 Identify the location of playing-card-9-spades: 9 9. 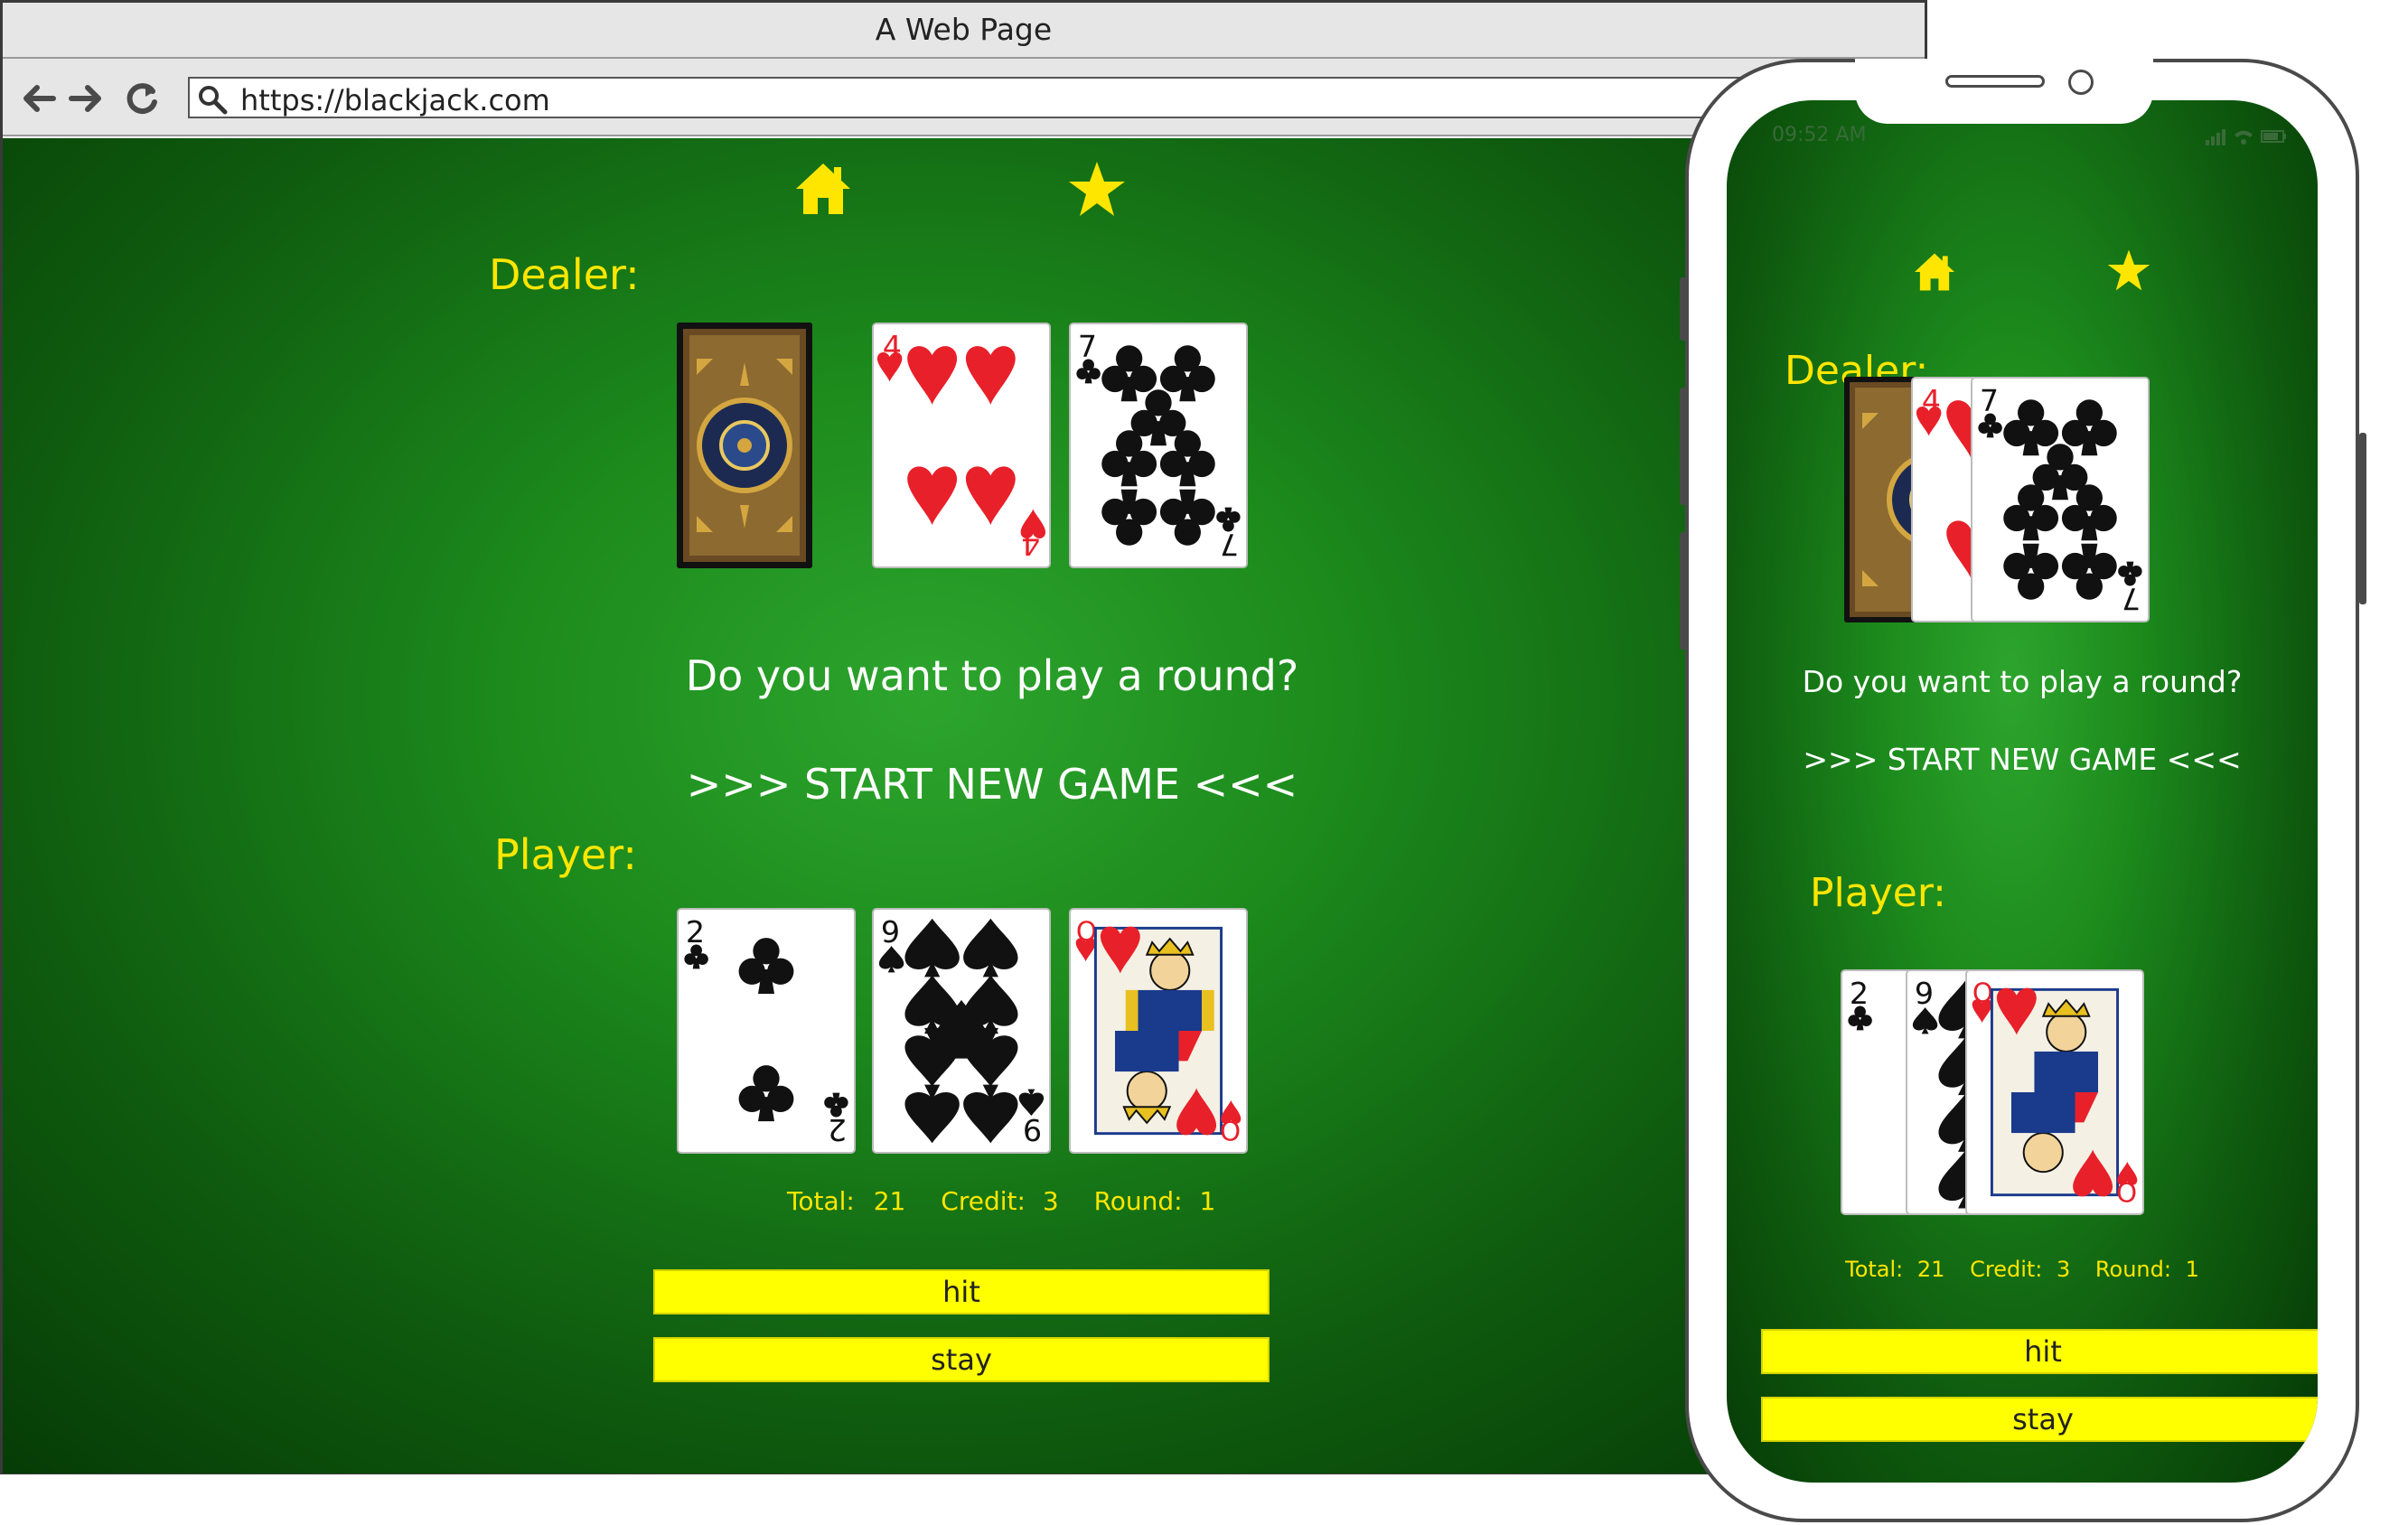
(961, 1031).